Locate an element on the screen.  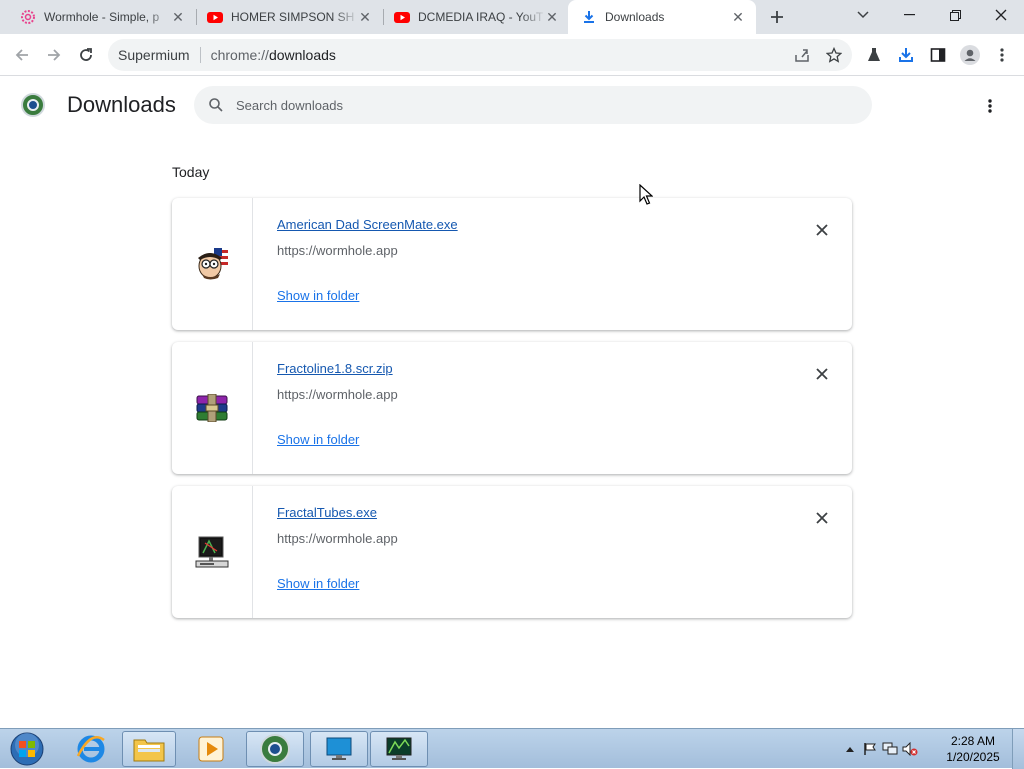
folder-icon is located at coordinates (149, 750).